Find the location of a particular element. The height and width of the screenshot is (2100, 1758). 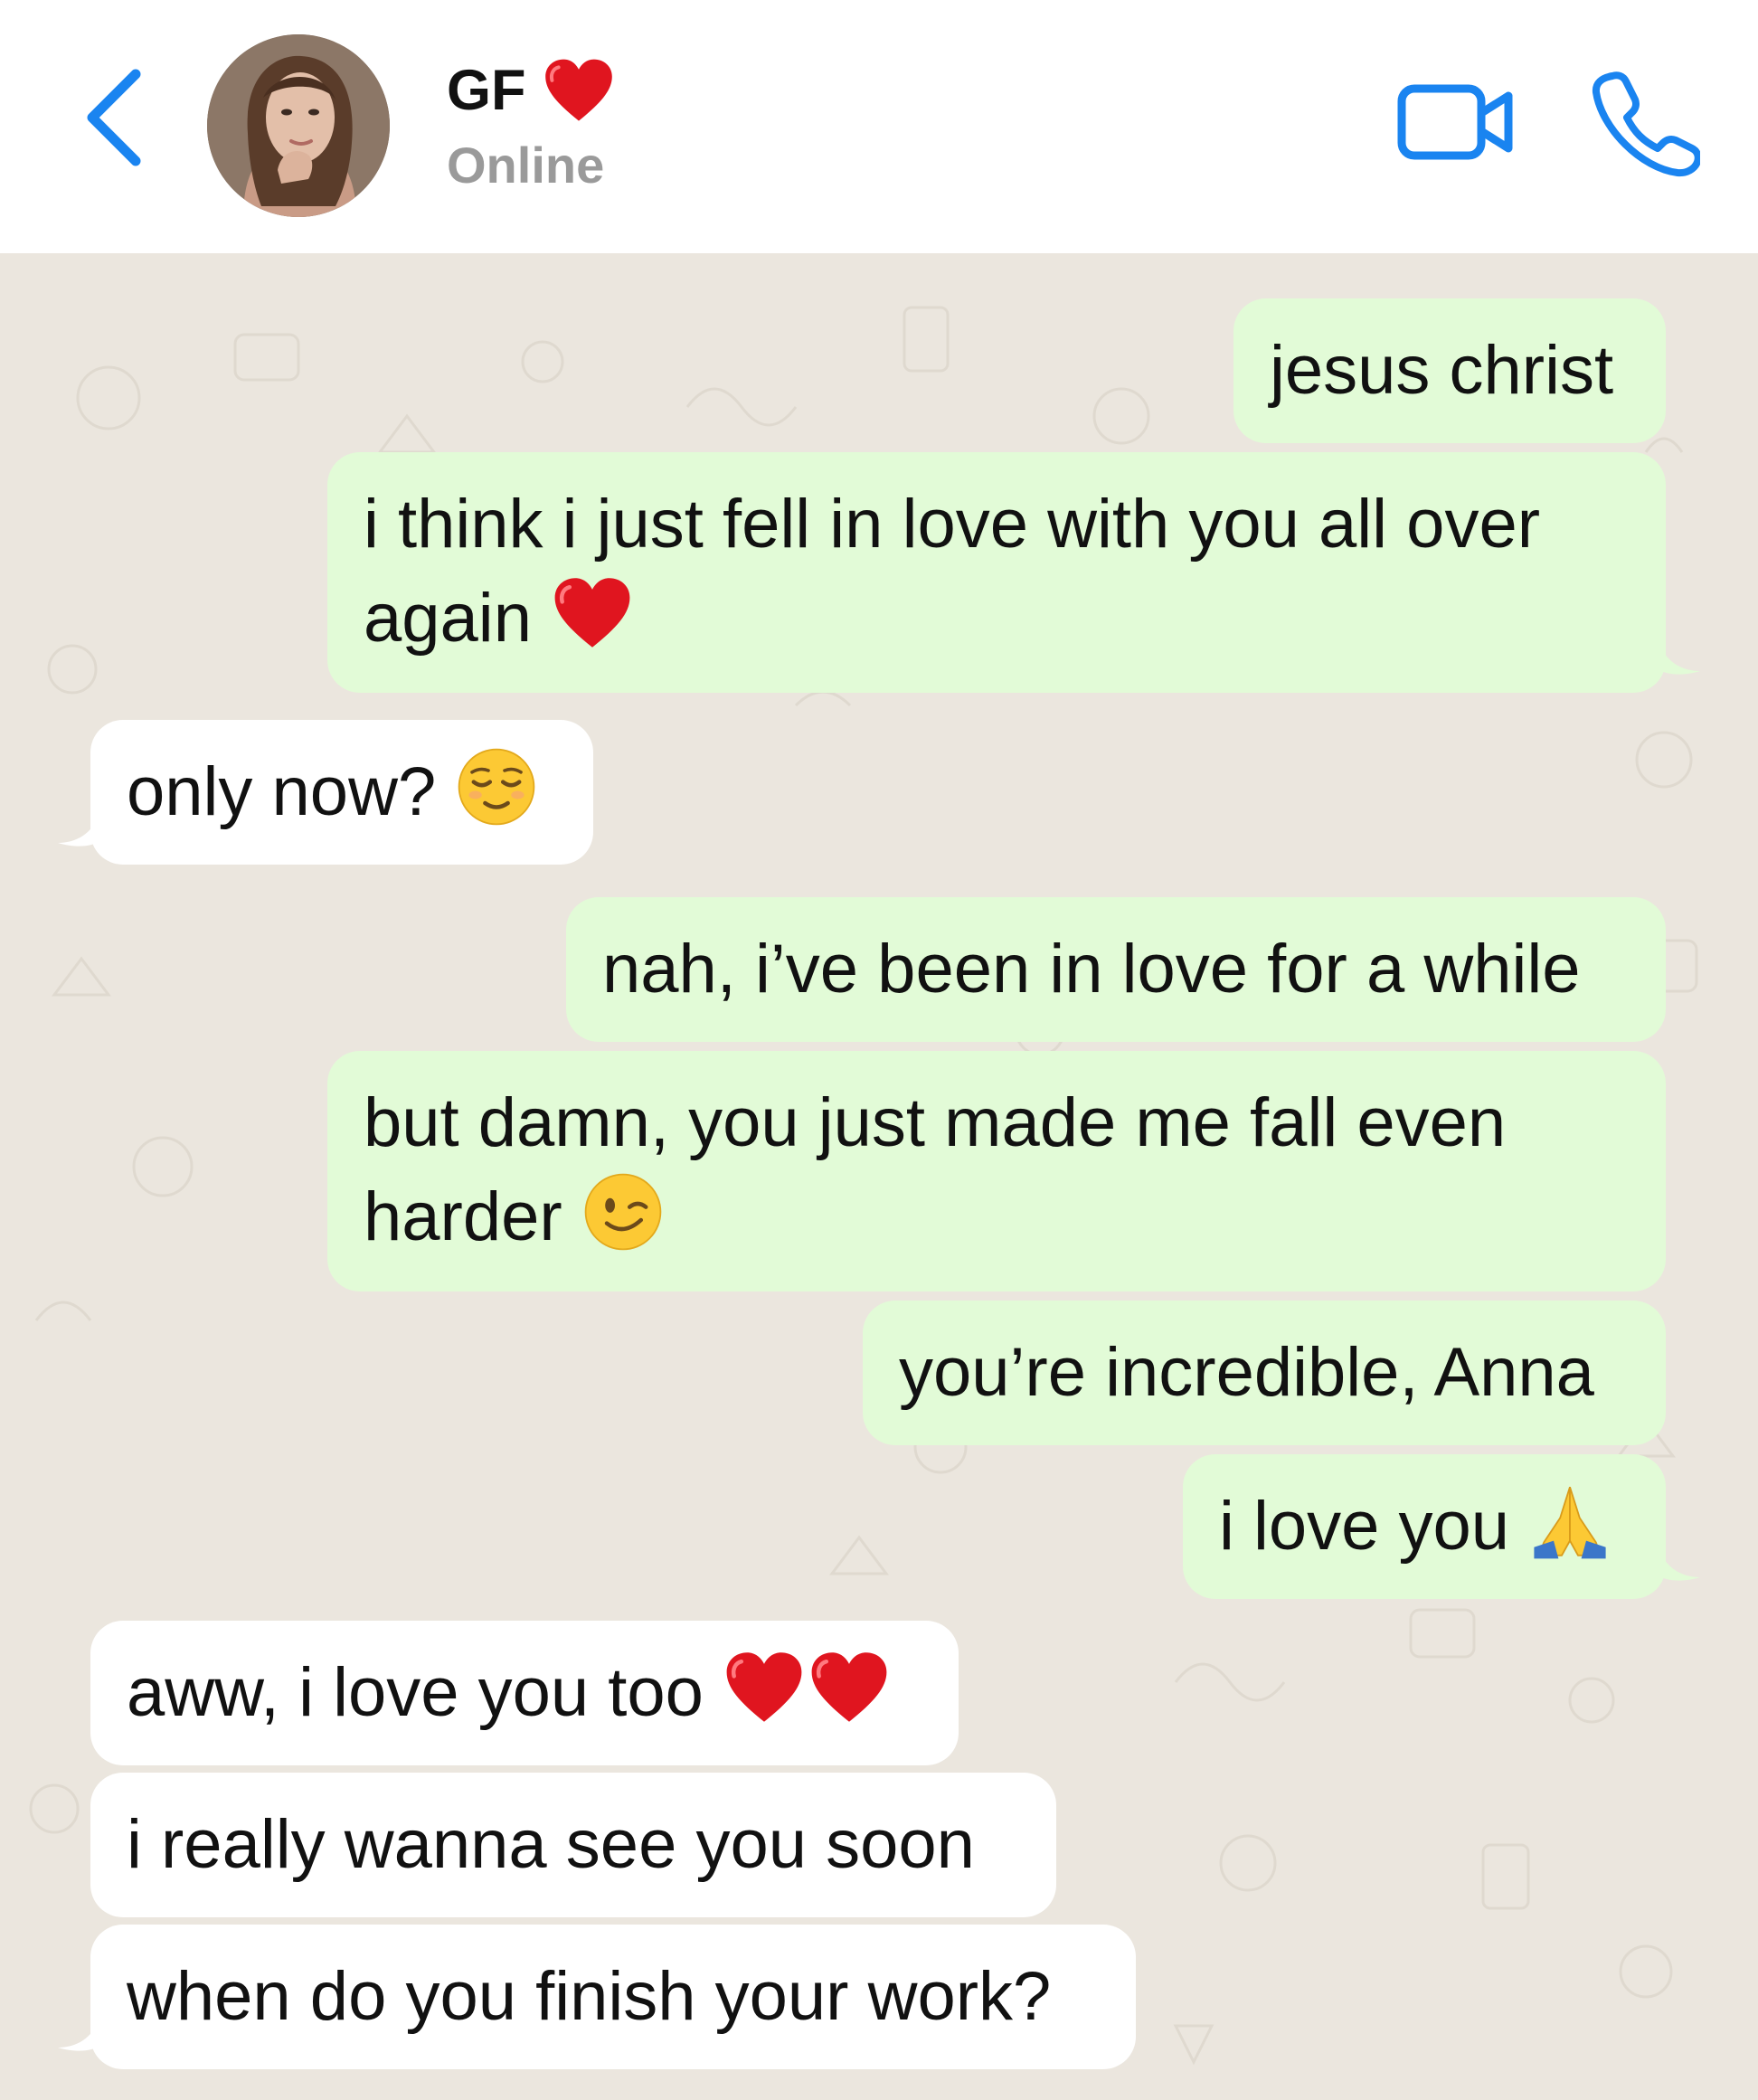

video-call-button is located at coordinates (1456, 122).